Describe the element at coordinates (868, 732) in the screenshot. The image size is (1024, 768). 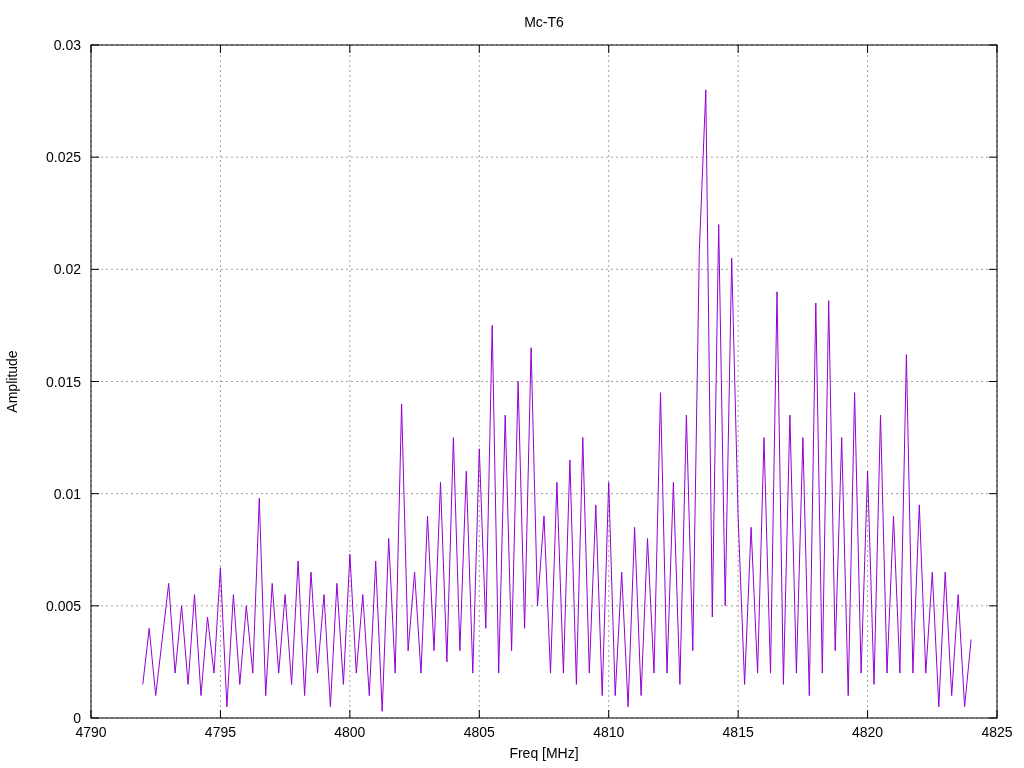
I see `tick-label: 4820` at that location.